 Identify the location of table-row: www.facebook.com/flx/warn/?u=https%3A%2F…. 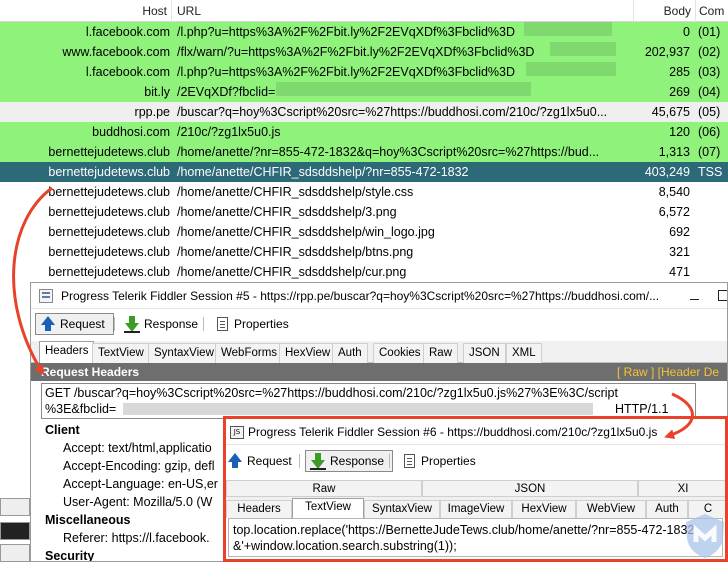
(364, 52).